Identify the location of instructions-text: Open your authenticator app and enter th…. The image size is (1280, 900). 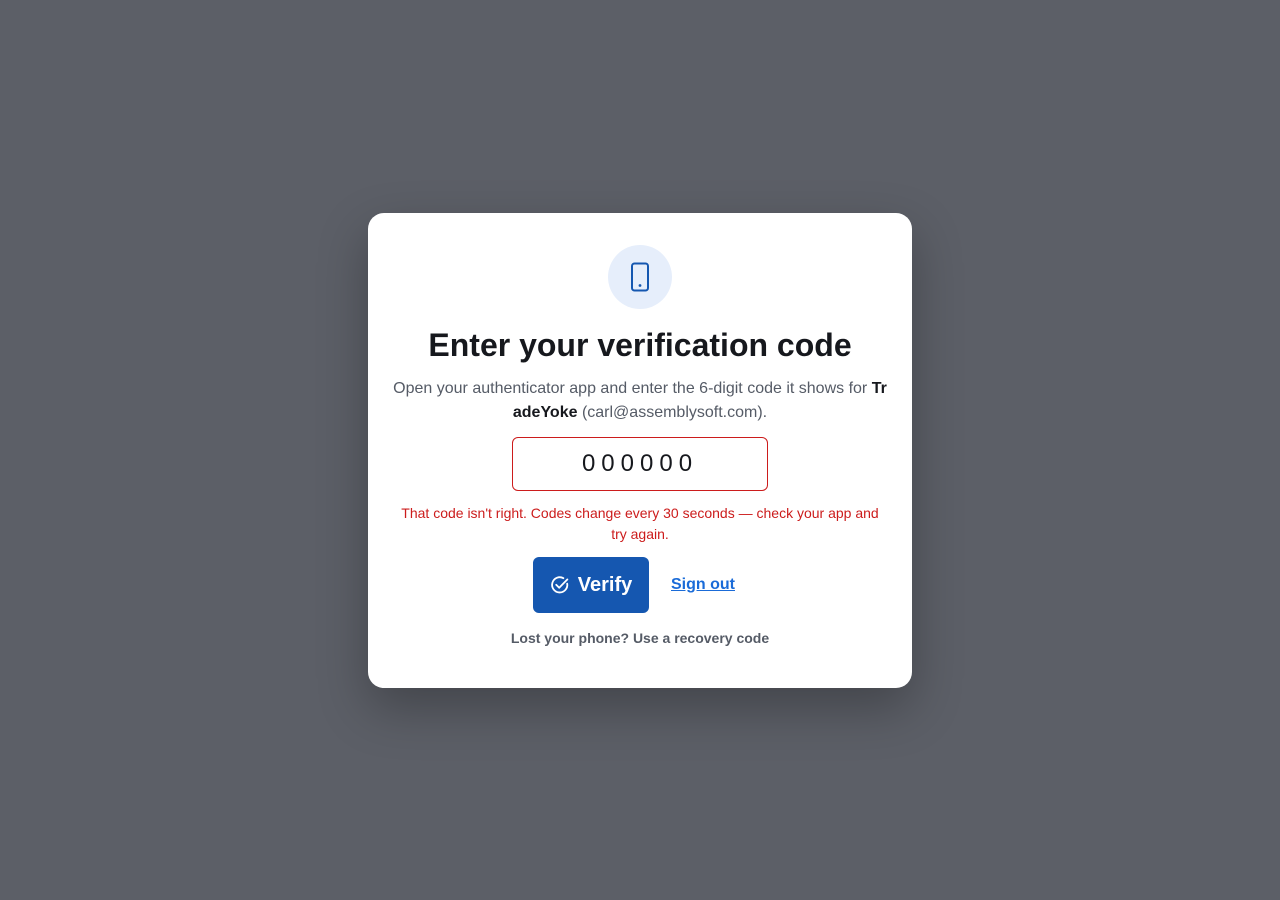
(640, 401).